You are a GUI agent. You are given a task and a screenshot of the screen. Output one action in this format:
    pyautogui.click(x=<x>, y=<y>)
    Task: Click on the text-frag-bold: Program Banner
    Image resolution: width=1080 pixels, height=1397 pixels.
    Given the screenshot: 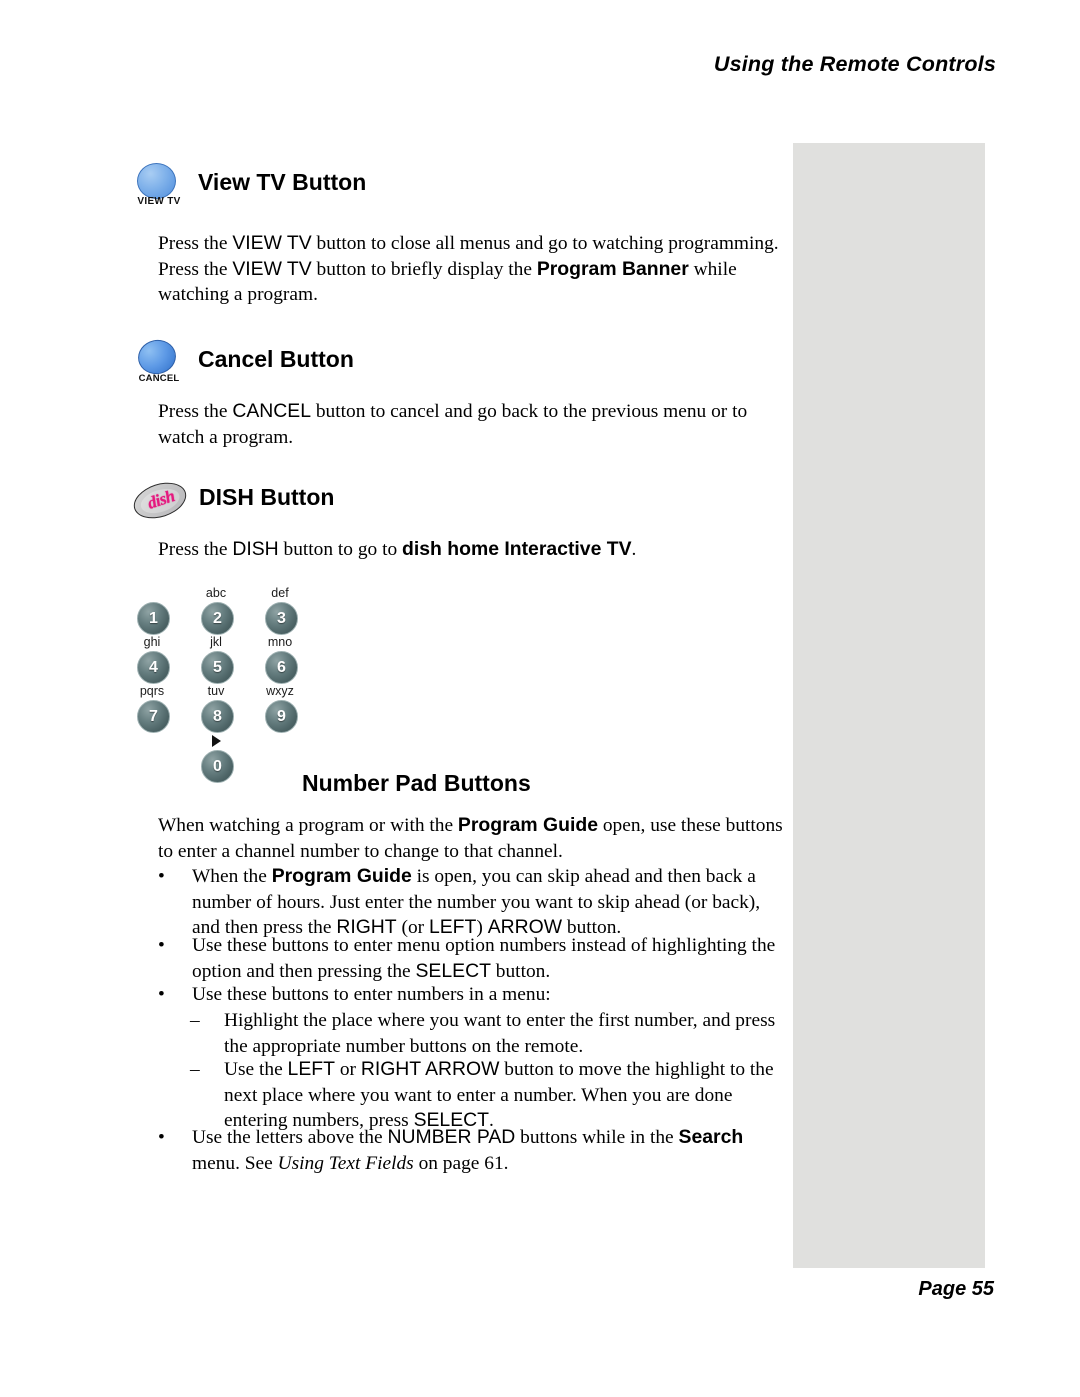 What is the action you would take?
    pyautogui.click(x=612, y=268)
    